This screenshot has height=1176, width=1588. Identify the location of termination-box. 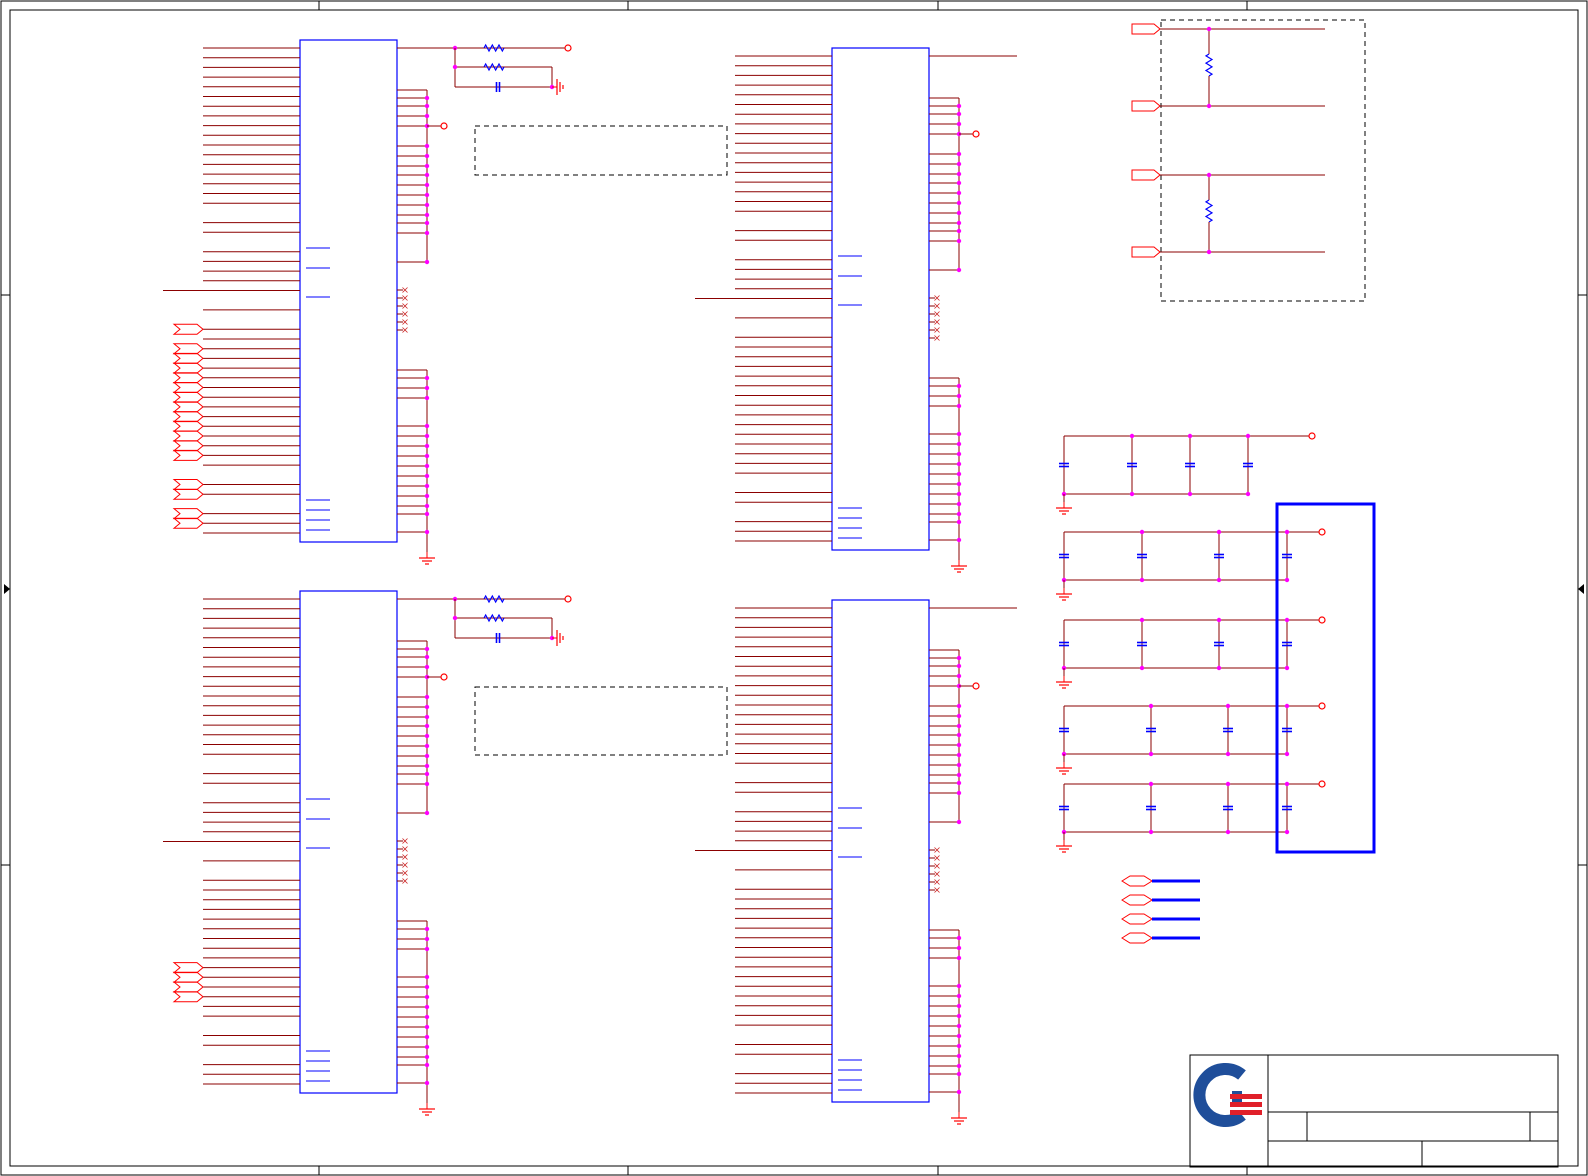
(1263, 160).